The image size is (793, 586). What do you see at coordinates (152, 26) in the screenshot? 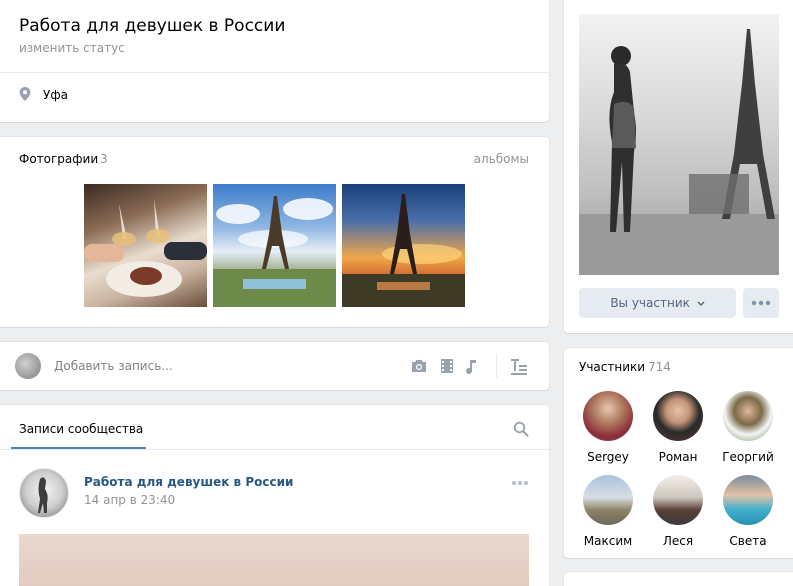
I see `page-title: Работа для девушек в России` at bounding box center [152, 26].